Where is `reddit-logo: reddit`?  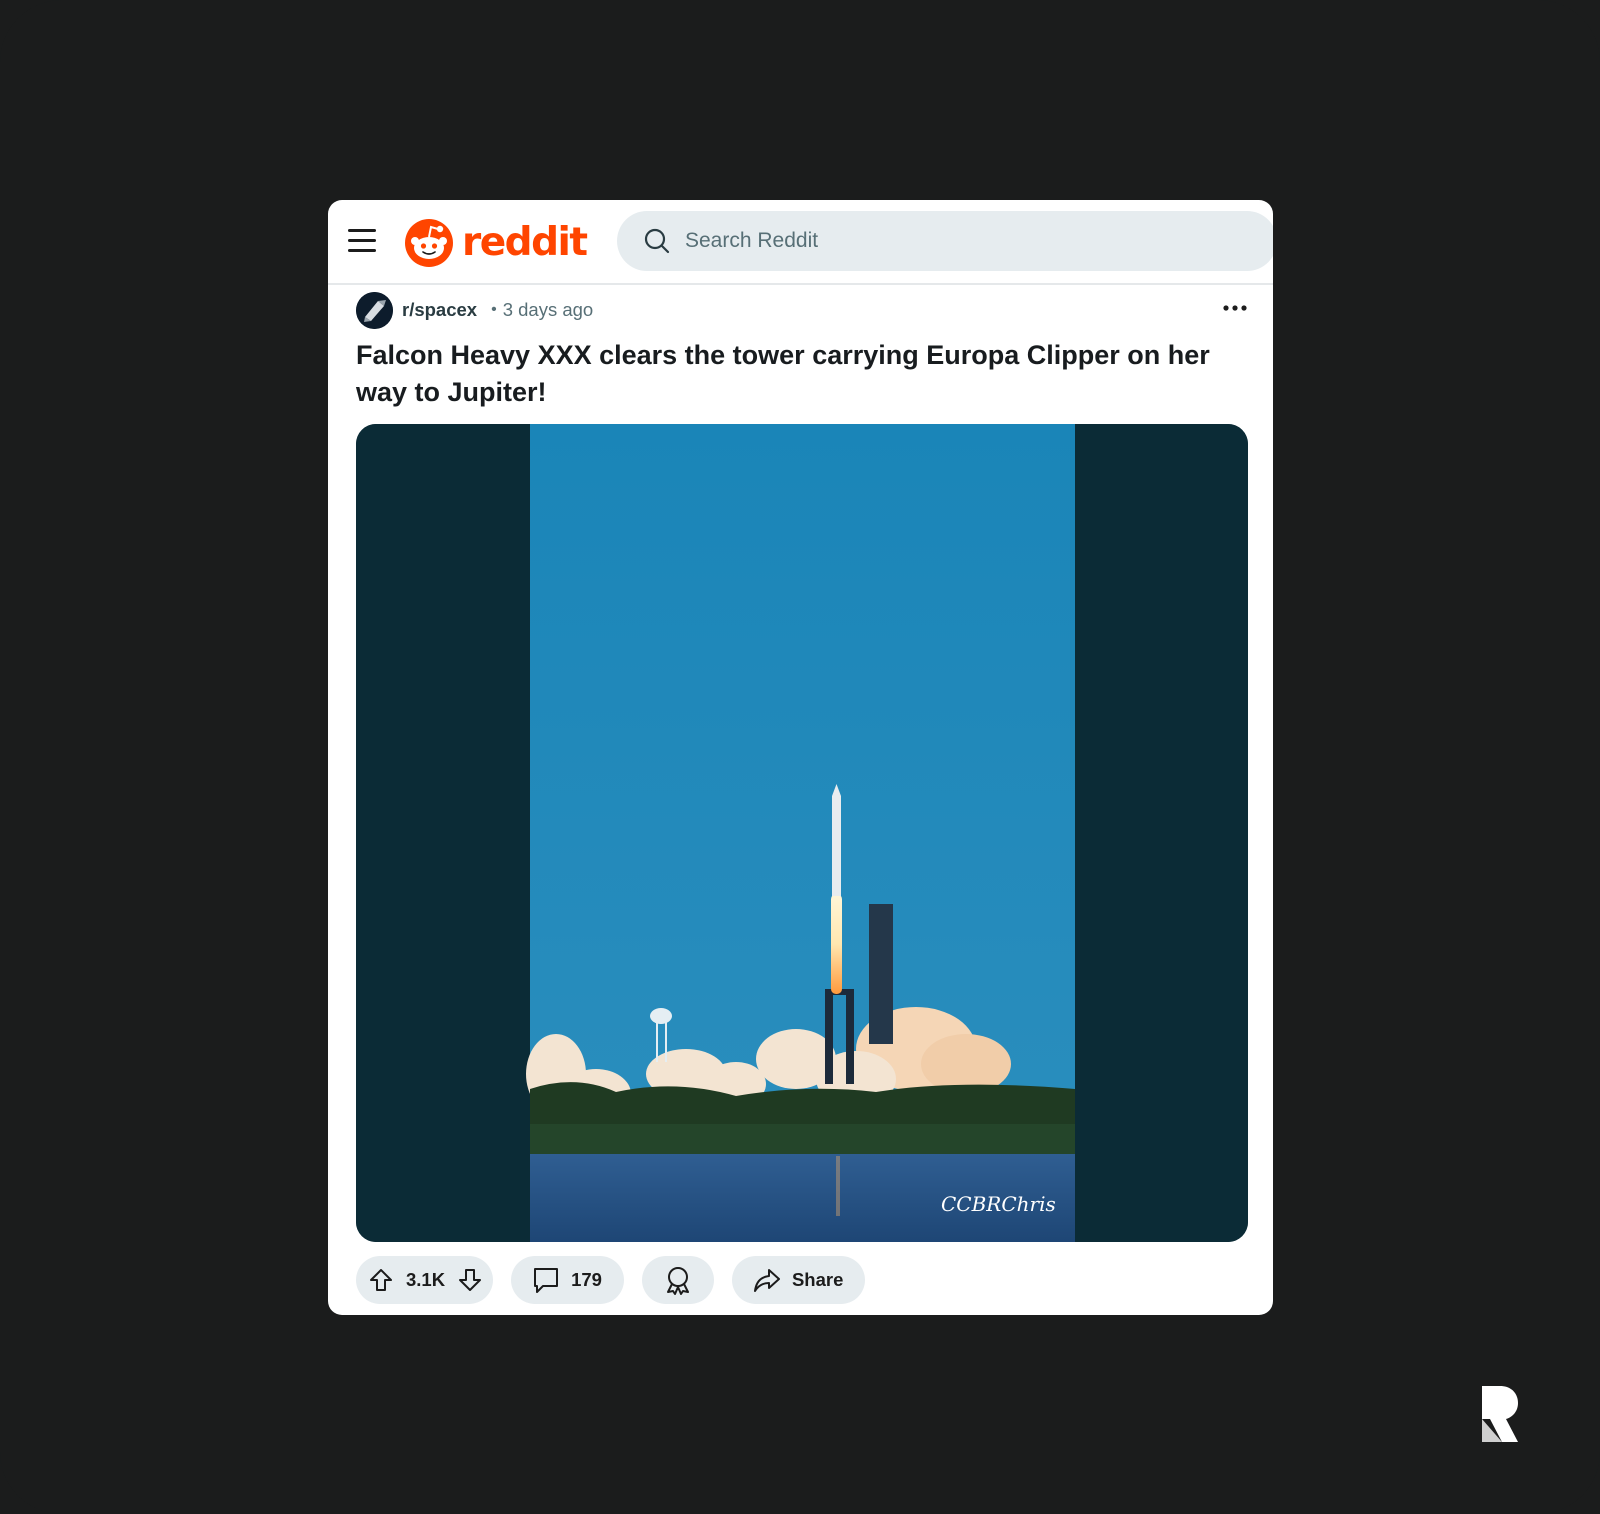
reddit-logo: reddit is located at coordinates (496, 242).